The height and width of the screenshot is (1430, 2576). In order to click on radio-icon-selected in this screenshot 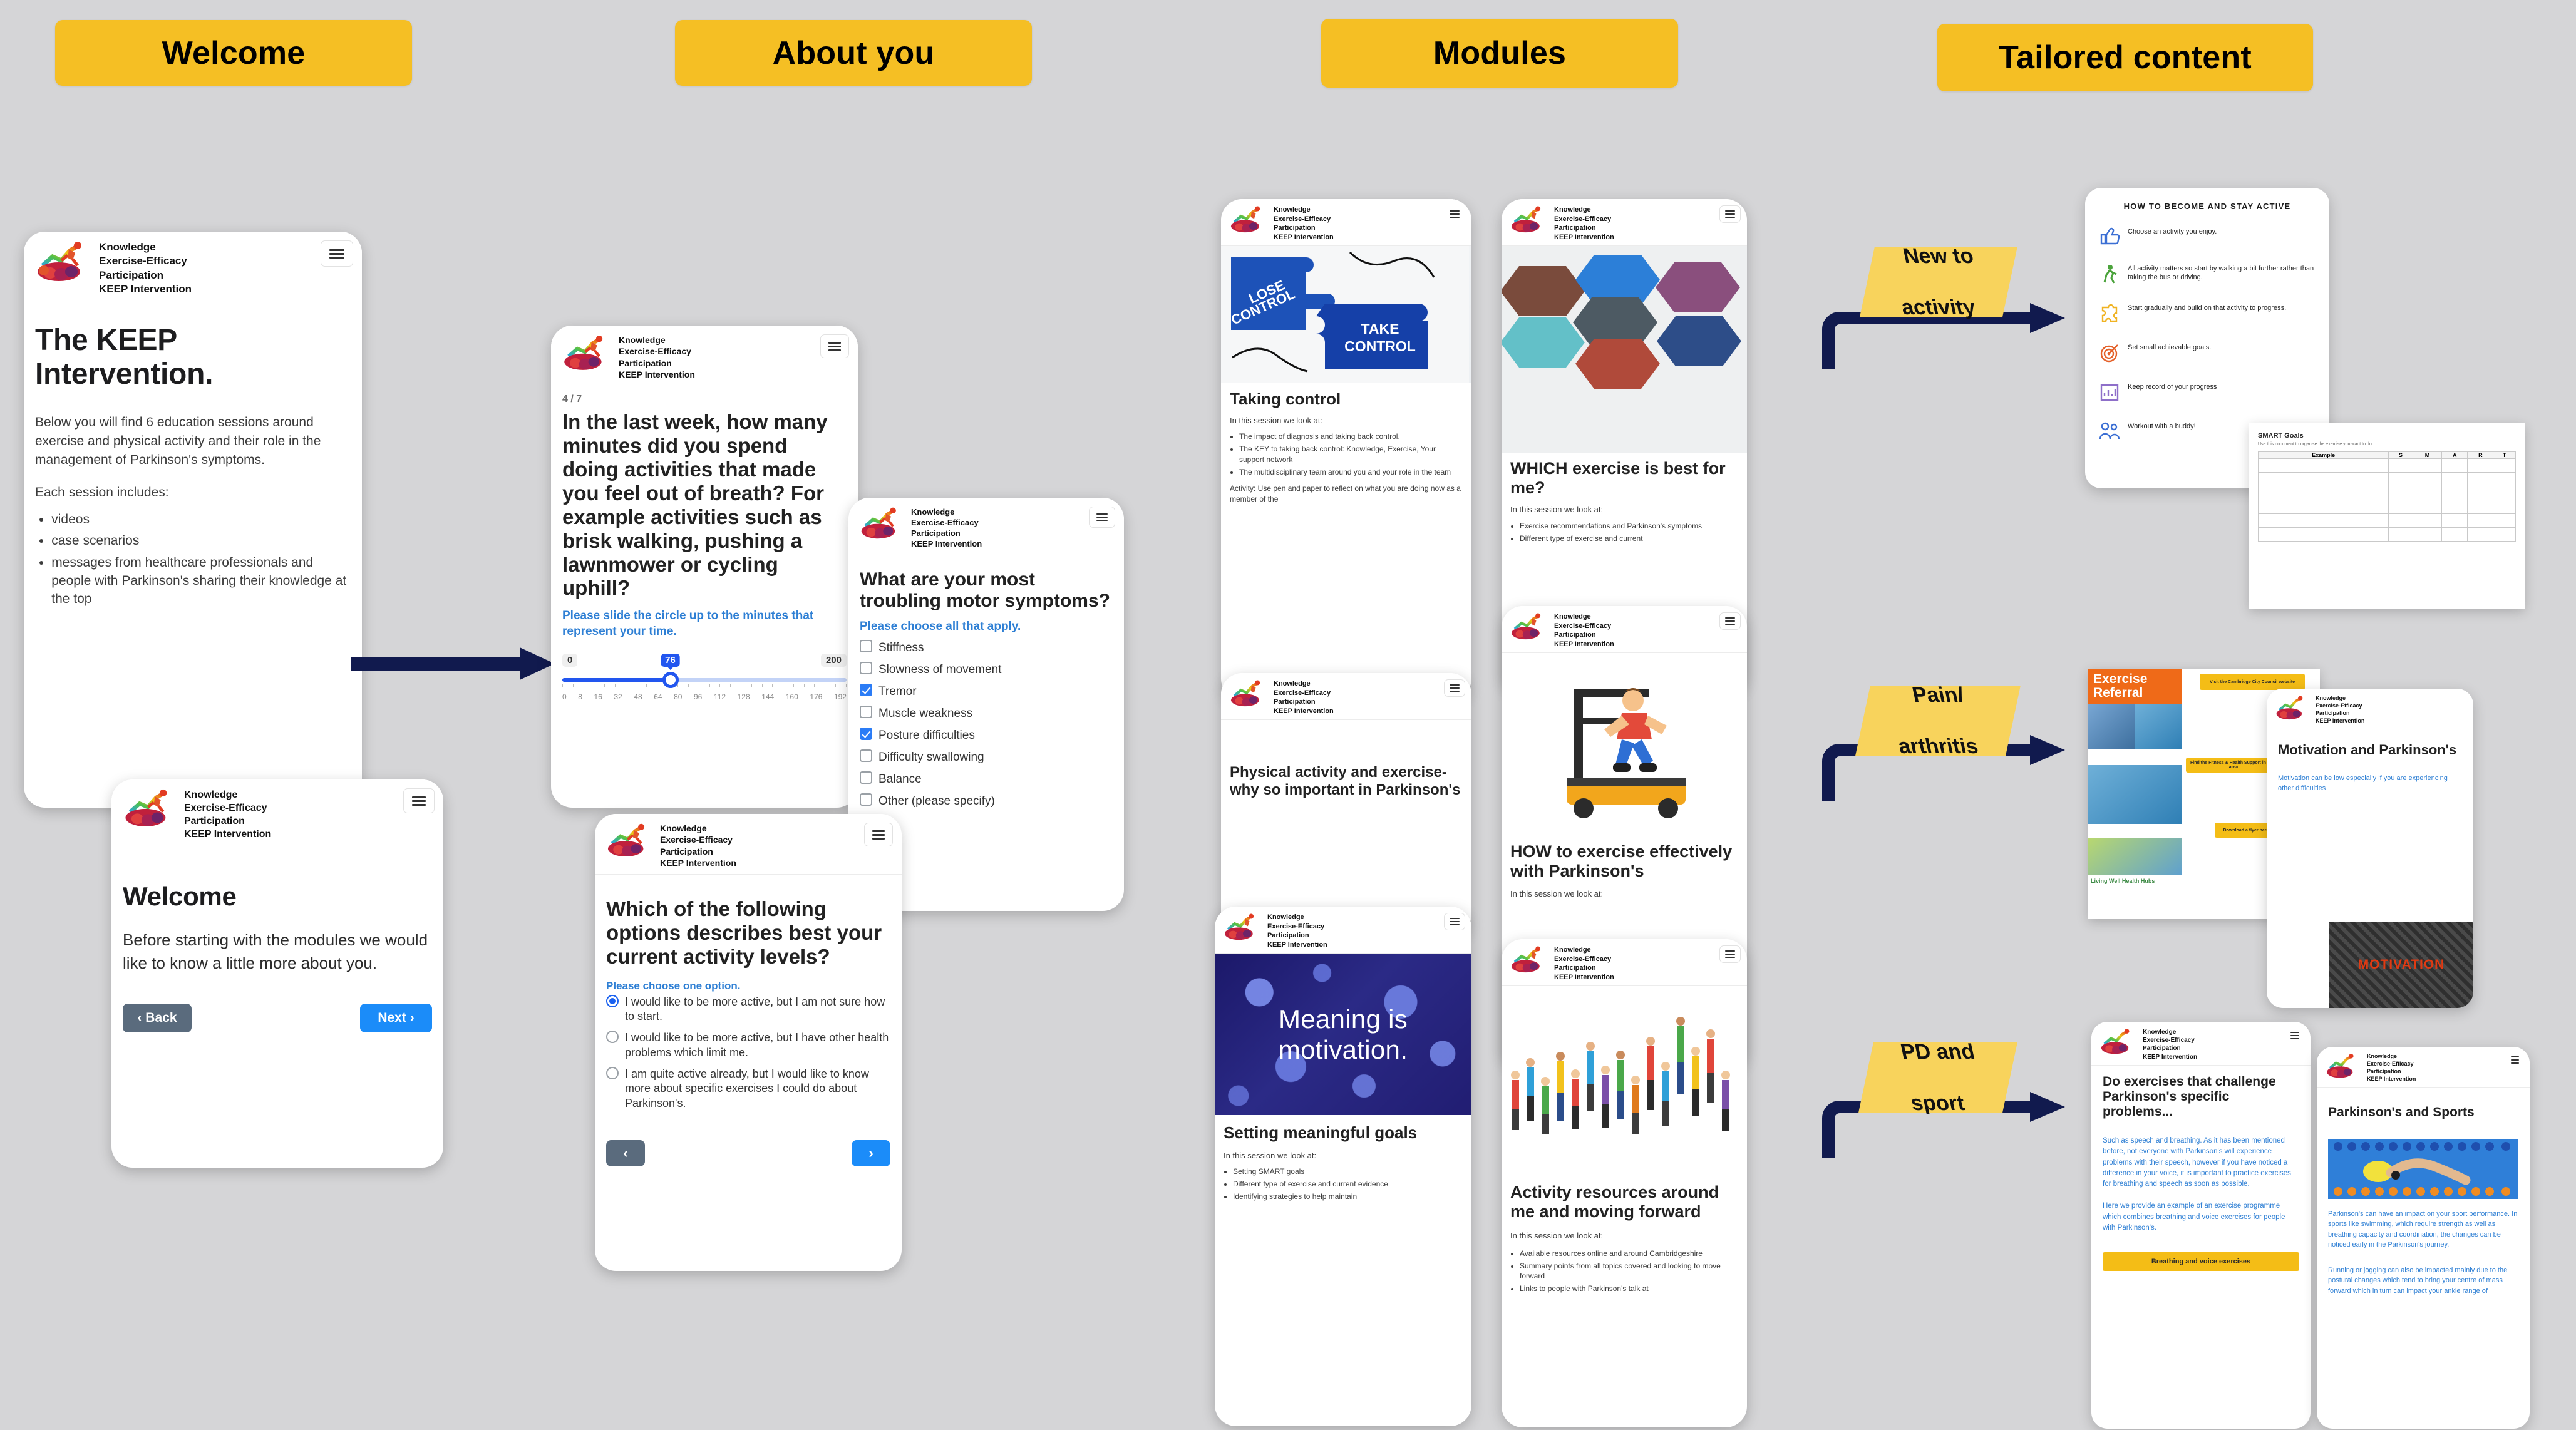, I will do `click(613, 1000)`.